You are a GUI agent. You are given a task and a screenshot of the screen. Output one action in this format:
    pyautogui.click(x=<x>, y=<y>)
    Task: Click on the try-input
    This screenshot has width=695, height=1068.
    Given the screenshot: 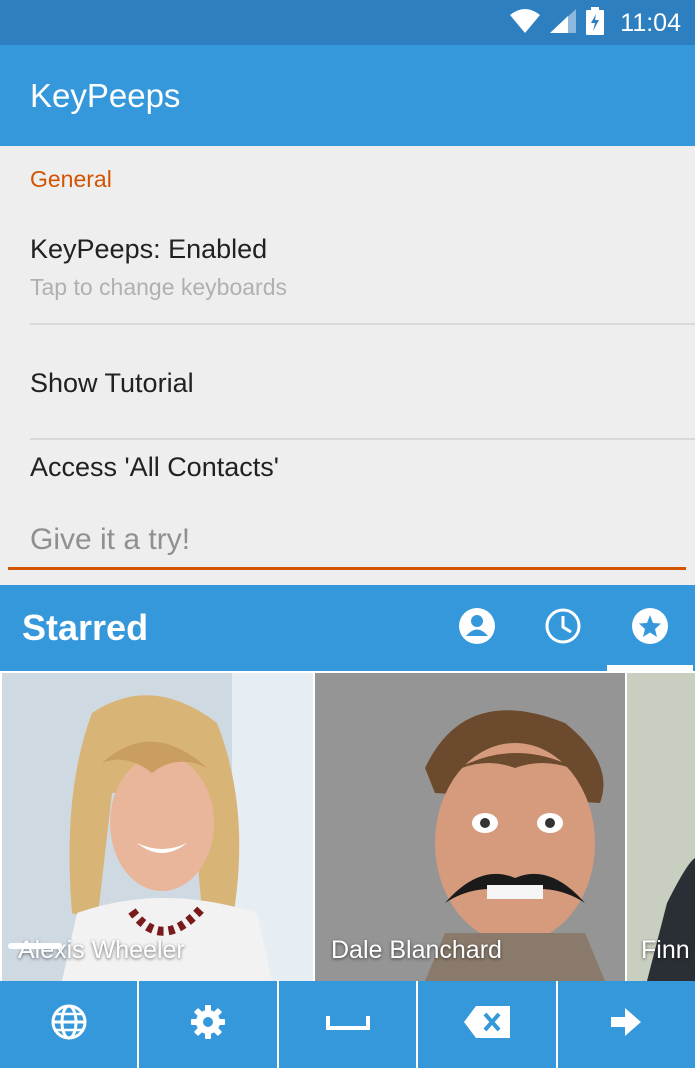 What is the action you would take?
    pyautogui.click(x=347, y=541)
    